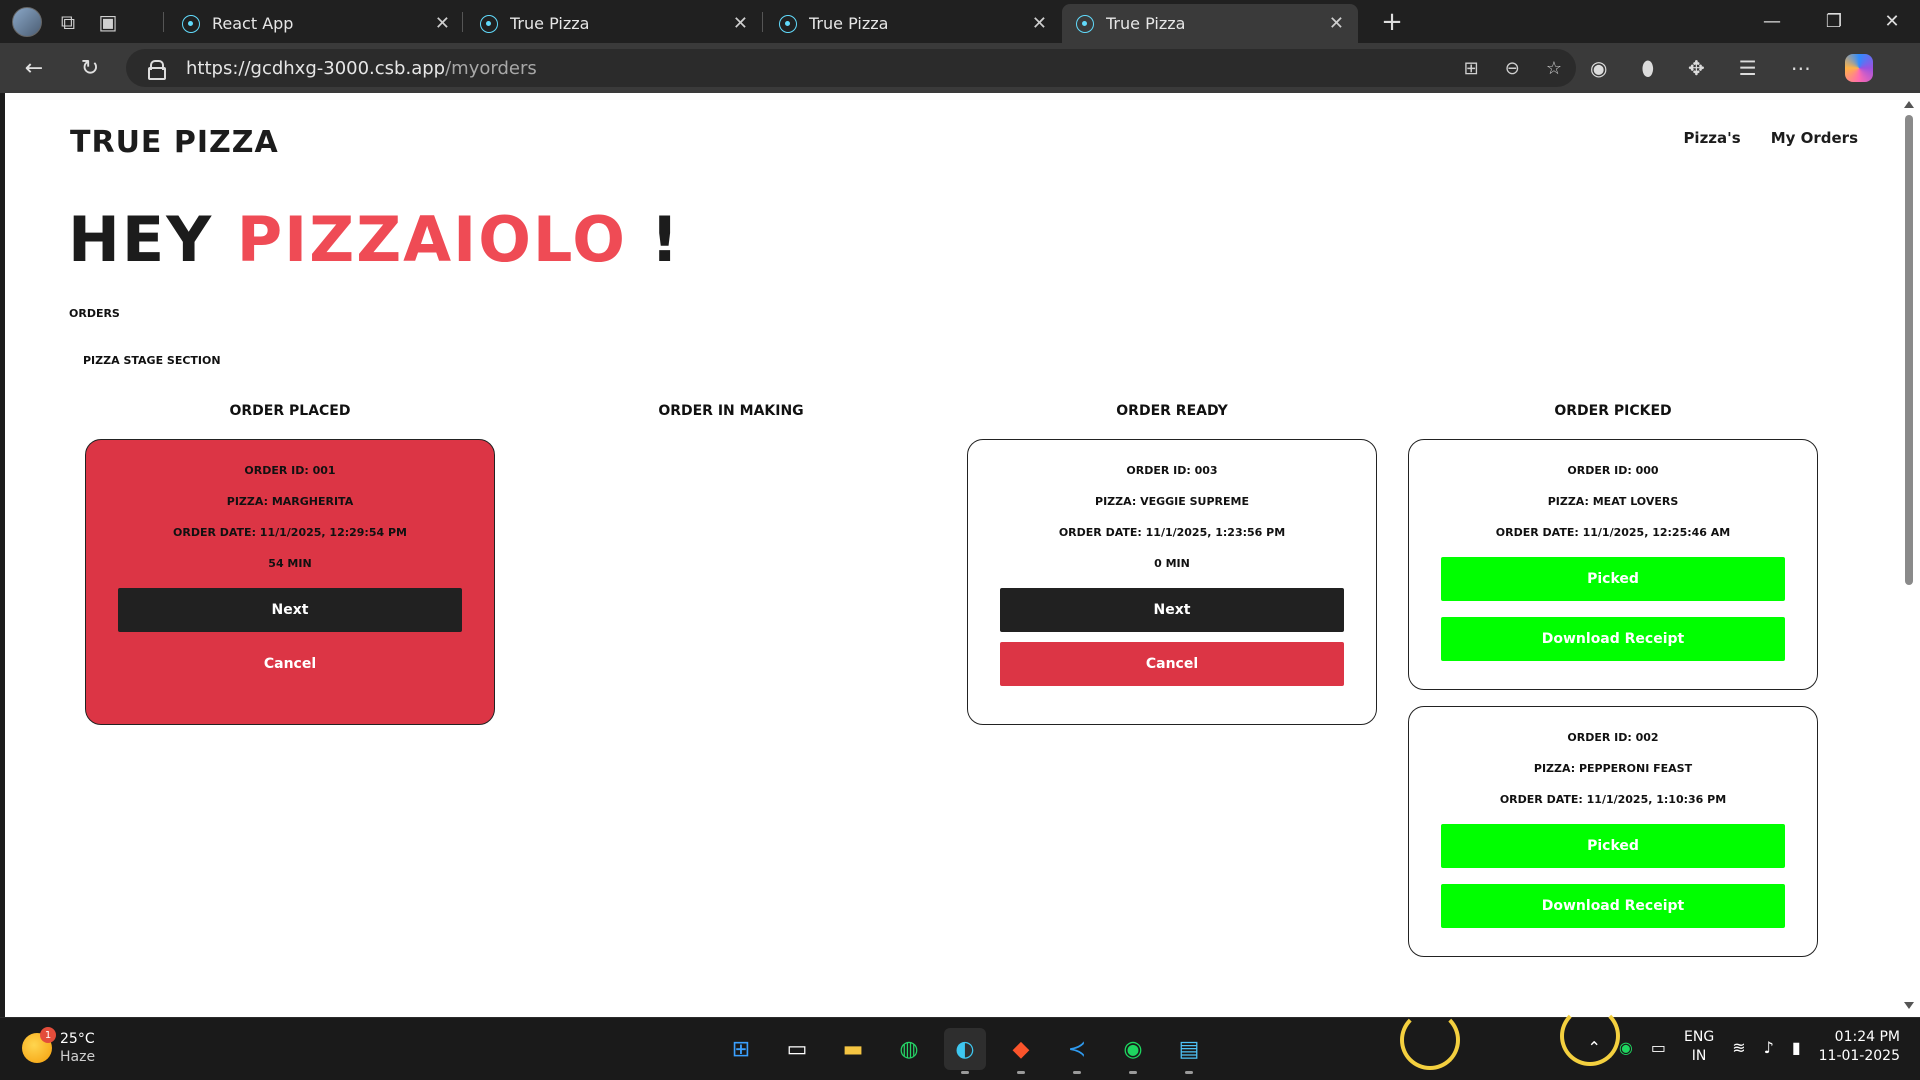  Describe the element at coordinates (1598, 68) in the screenshot. I see `extension-avatar-icon: ◉` at that location.